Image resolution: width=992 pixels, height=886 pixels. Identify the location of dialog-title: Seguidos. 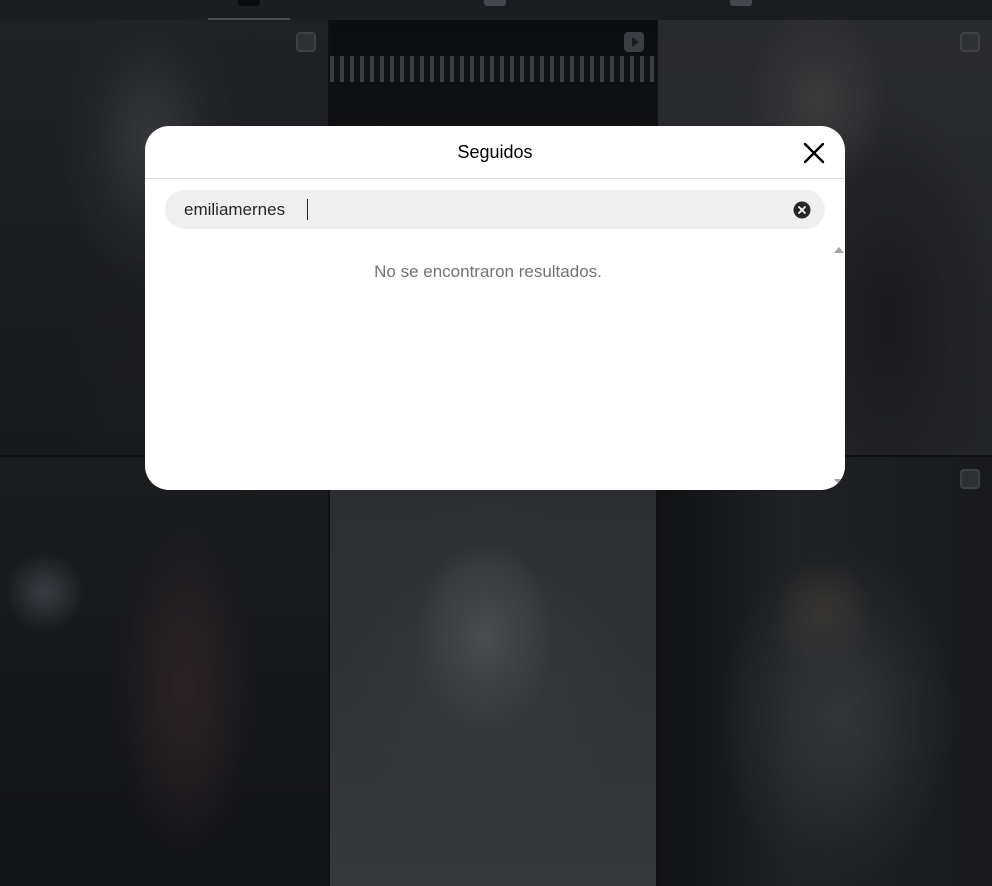
(495, 152).